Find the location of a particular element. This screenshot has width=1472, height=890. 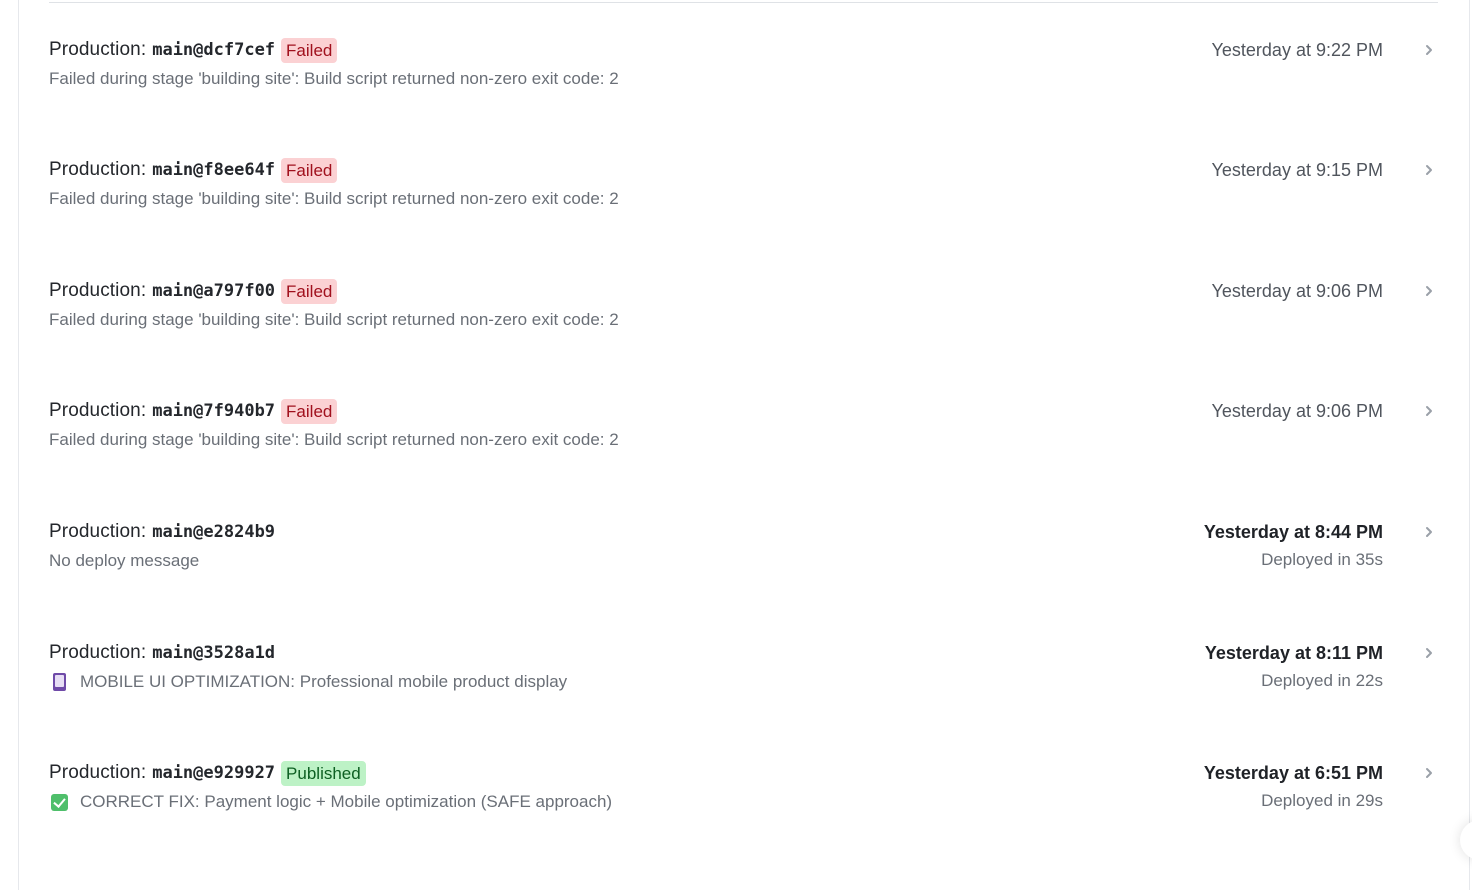

deploy-message: No deploy message is located at coordinates (124, 560).